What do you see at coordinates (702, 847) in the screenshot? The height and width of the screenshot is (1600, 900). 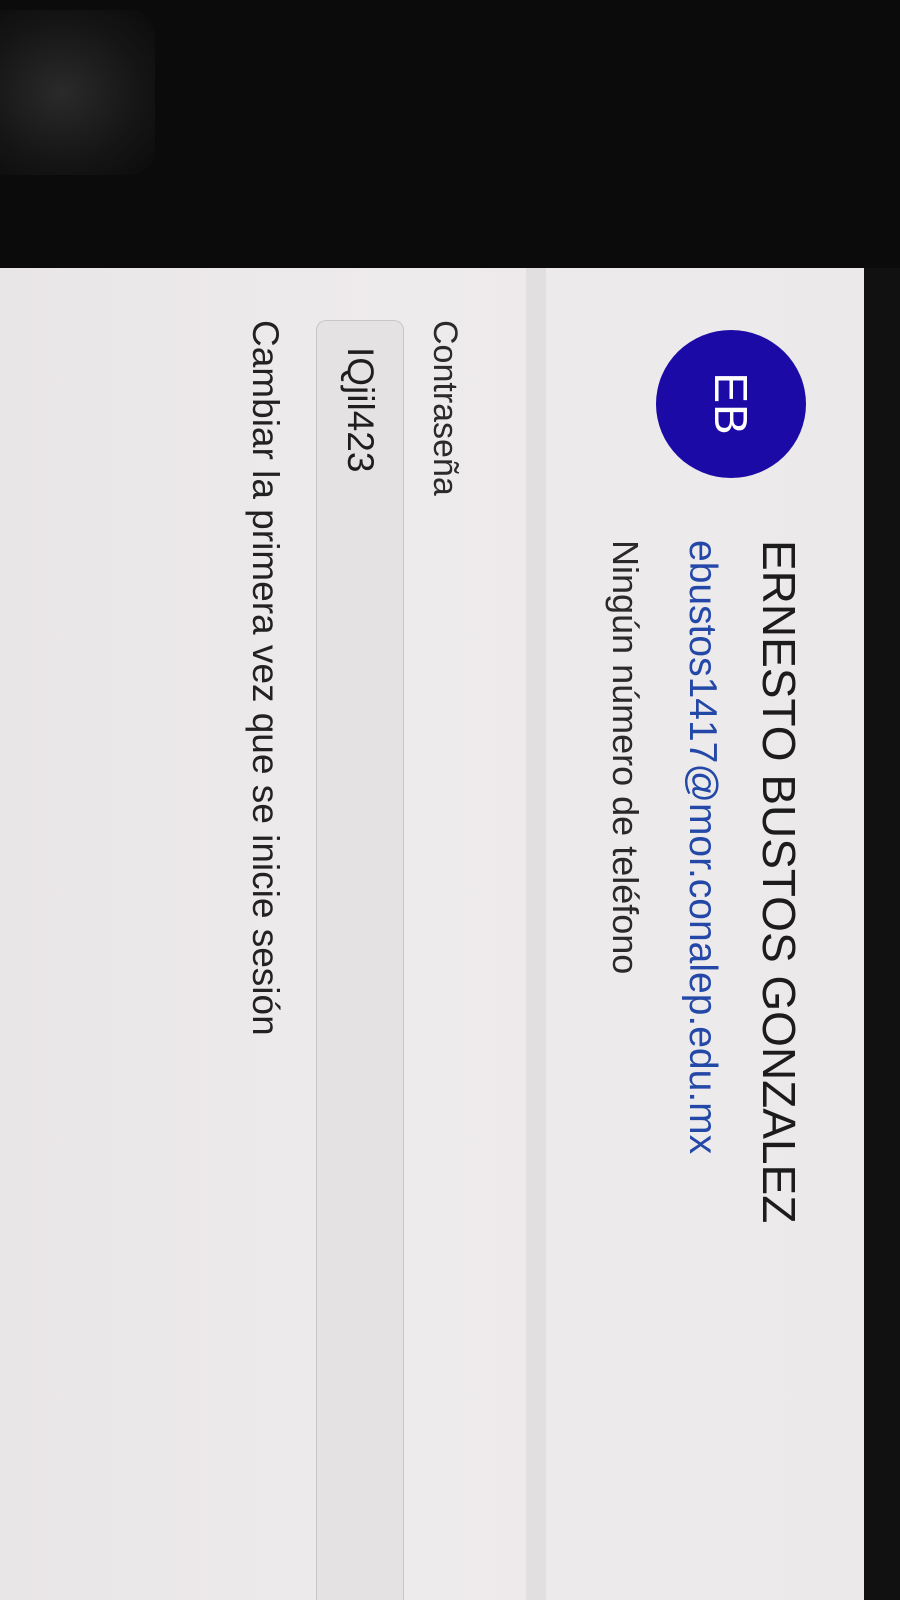 I see `user-email-link: ebustos1417@mor.conalep.edu.mx` at bounding box center [702, 847].